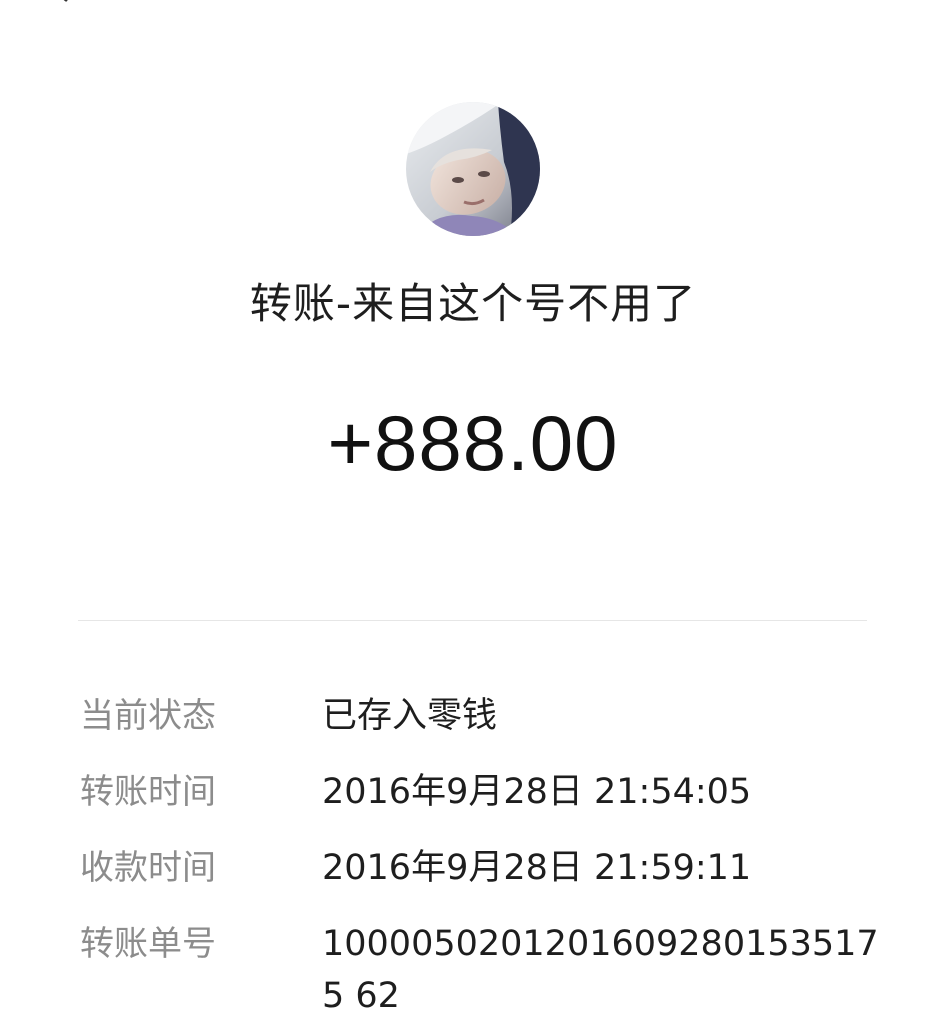  Describe the element at coordinates (148, 868) in the screenshot. I see `receive-time-label: 收款时间` at that location.